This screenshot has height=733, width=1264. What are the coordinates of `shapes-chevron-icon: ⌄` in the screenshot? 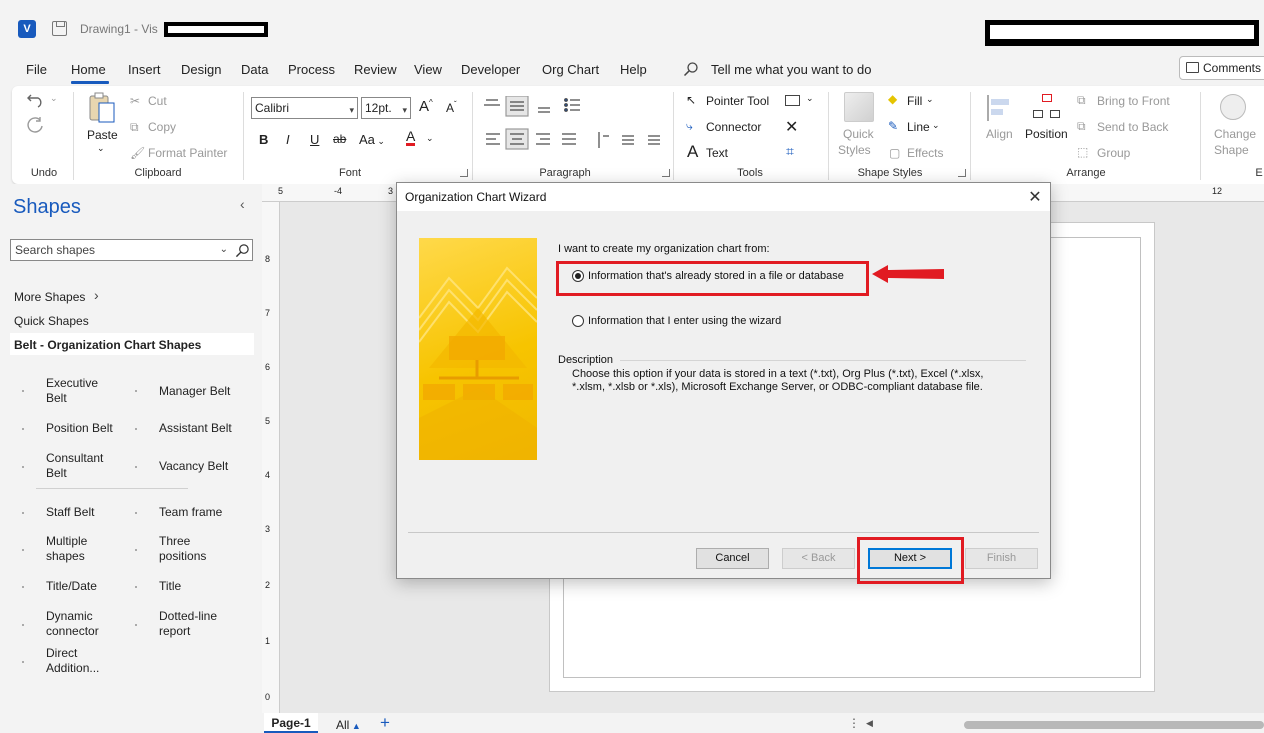 It's located at (810, 98).